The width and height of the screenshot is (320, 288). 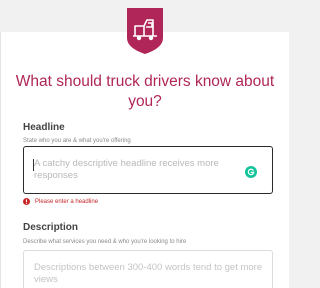 I want to click on headline-error-text: Please enter a headline, so click(x=67, y=201).